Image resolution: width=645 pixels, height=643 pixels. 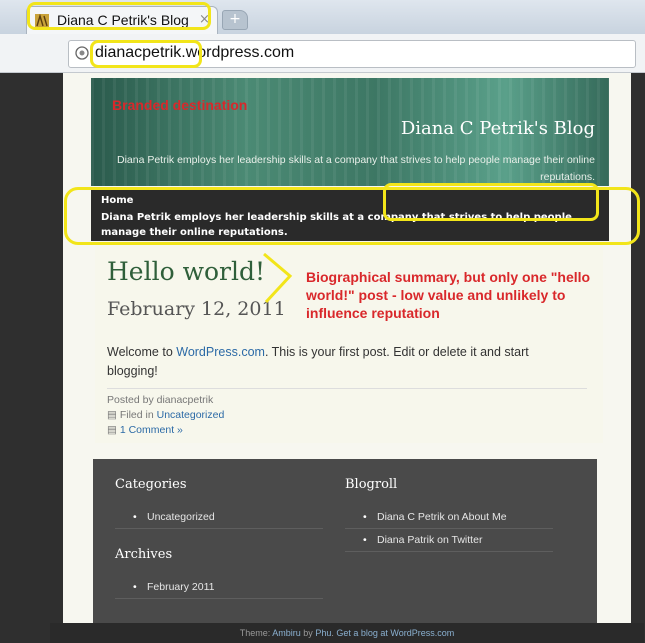 I want to click on tab-highlight, so click(x=119, y=16).